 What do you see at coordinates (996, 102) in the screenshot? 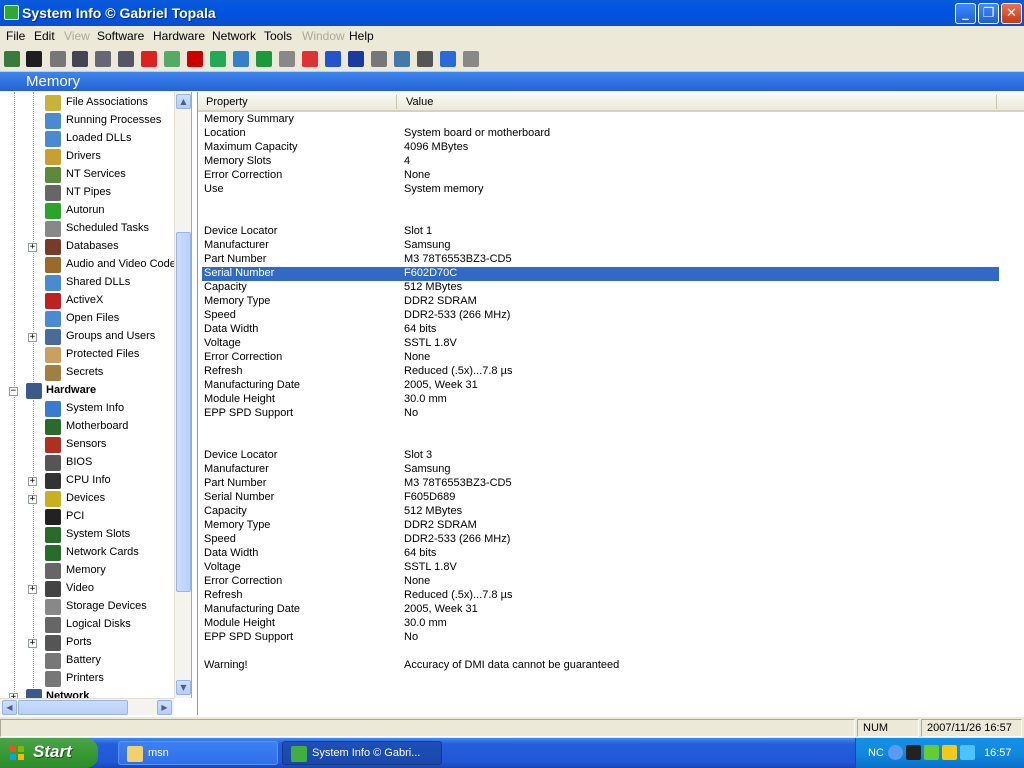
I see `column-separator` at bounding box center [996, 102].